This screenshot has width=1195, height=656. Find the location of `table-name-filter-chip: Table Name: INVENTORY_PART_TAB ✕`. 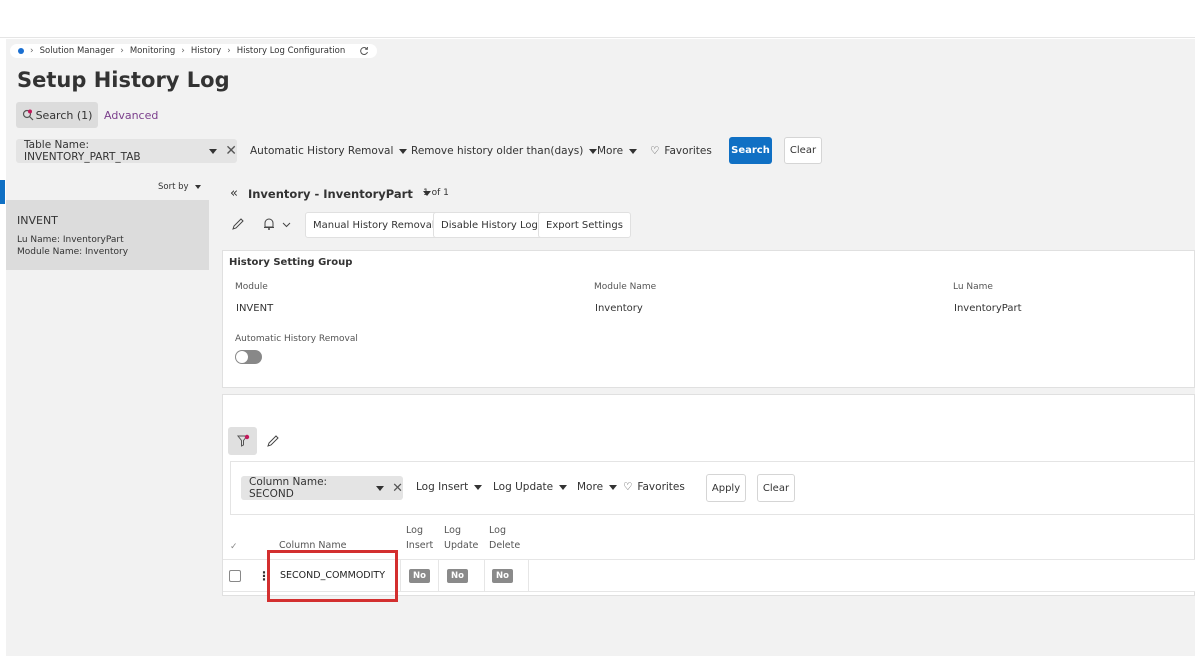

table-name-filter-chip: Table Name: INVENTORY_PART_TAB ✕ is located at coordinates (126, 151).